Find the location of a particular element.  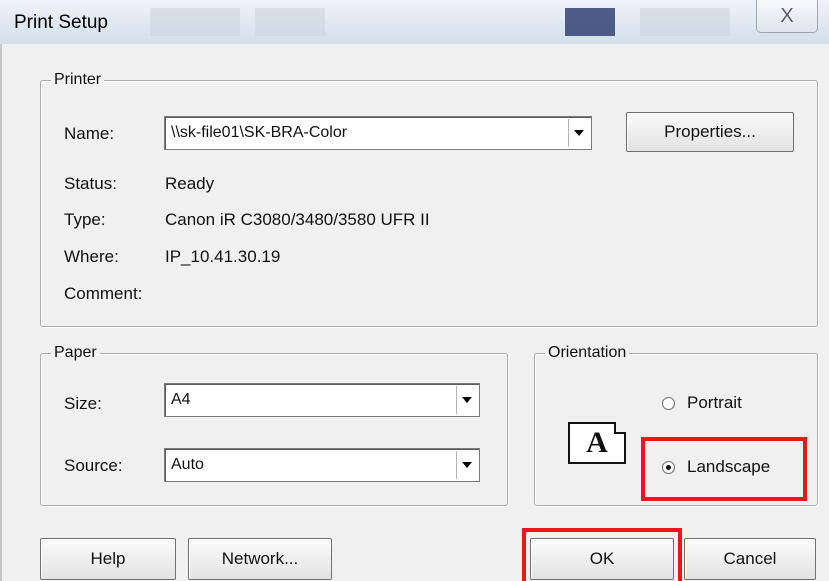

window-title: Print Setup is located at coordinates (61, 22).